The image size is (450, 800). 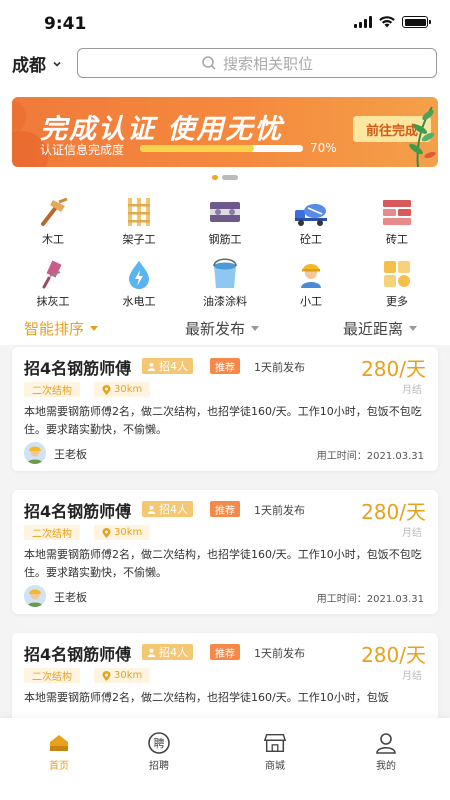 What do you see at coordinates (380, 328) in the screenshot?
I see `sort-nearest-tab: 最近距离` at bounding box center [380, 328].